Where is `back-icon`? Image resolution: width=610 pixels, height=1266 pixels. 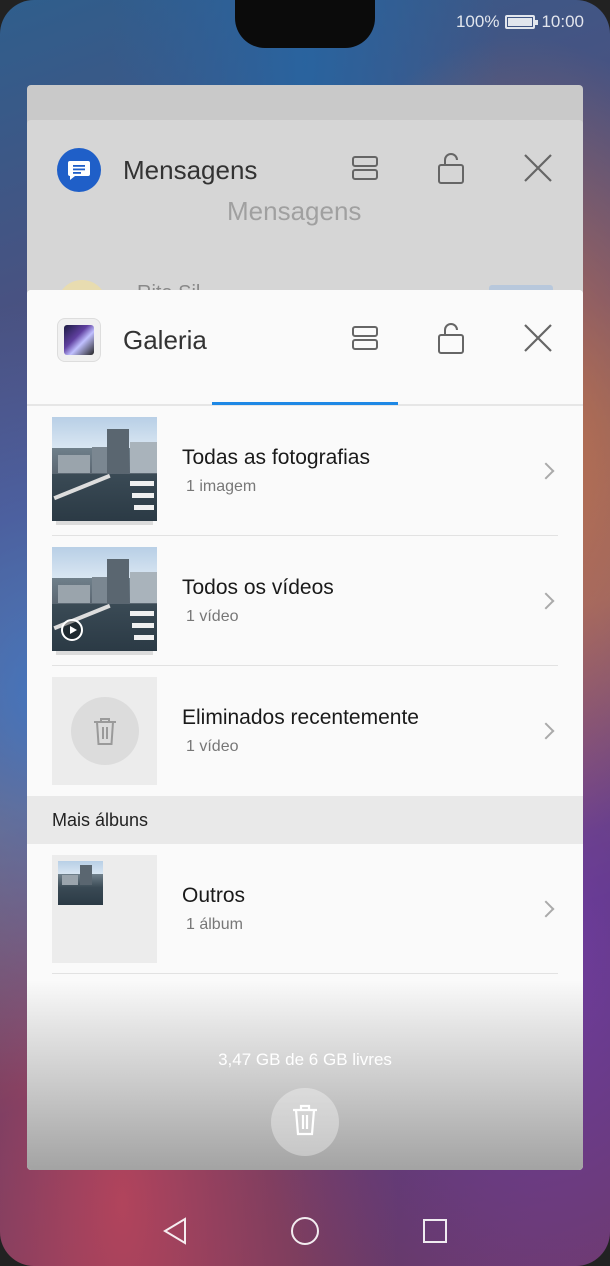
back-icon is located at coordinates (175, 1233).